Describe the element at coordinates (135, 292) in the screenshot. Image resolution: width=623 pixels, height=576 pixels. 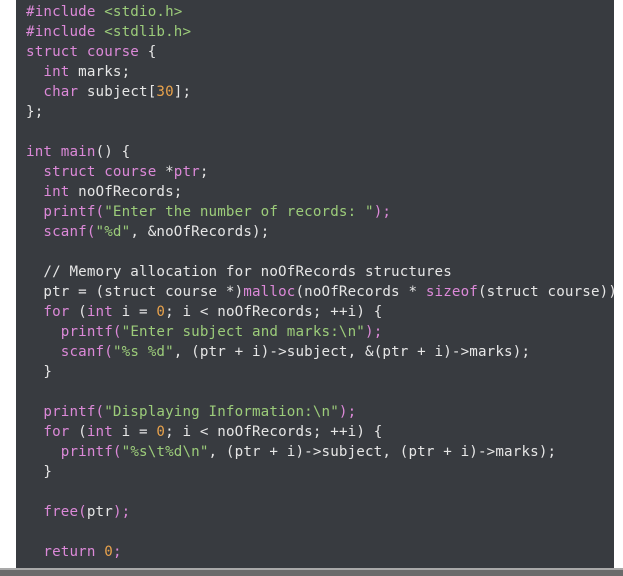
I see `code-token: ptr = (struct course *)` at that location.